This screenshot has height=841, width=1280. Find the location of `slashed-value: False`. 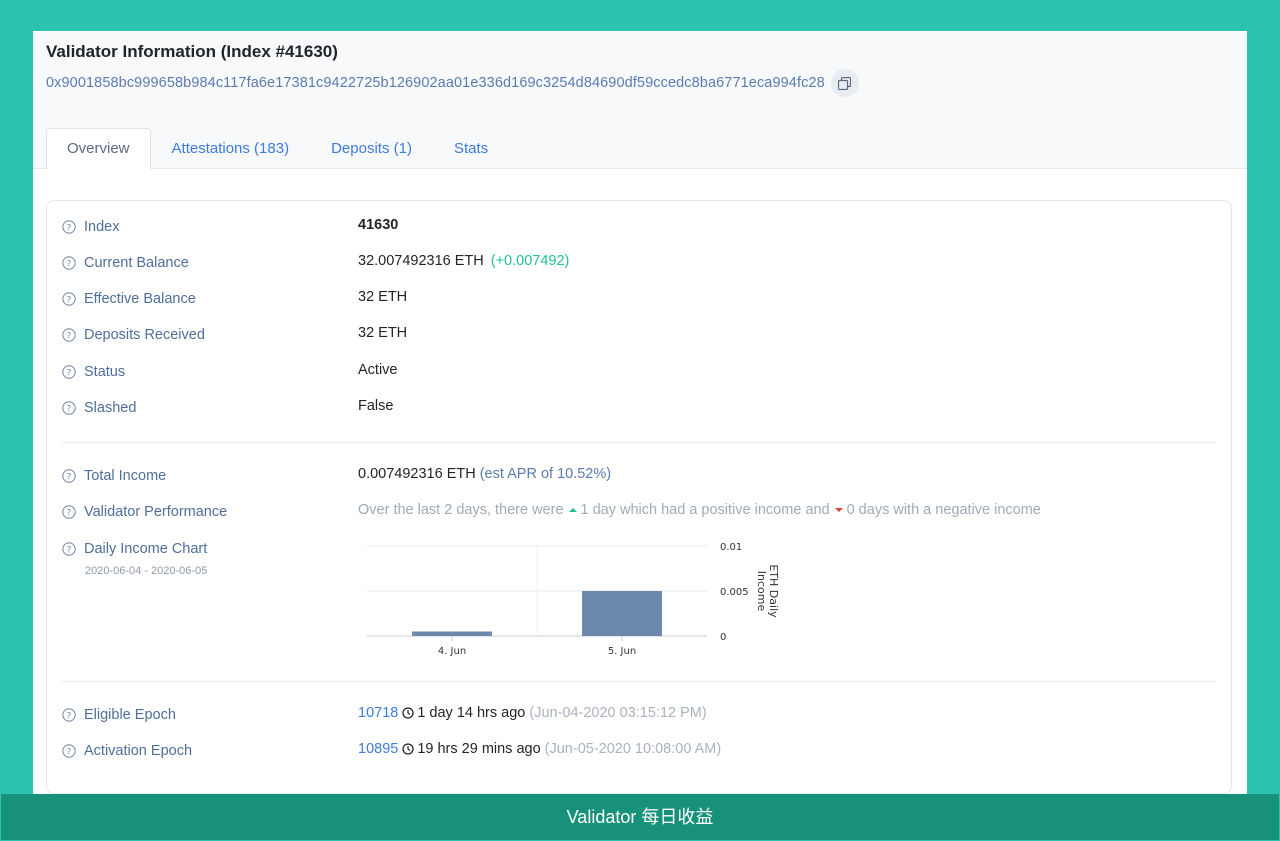

slashed-value: False is located at coordinates (376, 406).